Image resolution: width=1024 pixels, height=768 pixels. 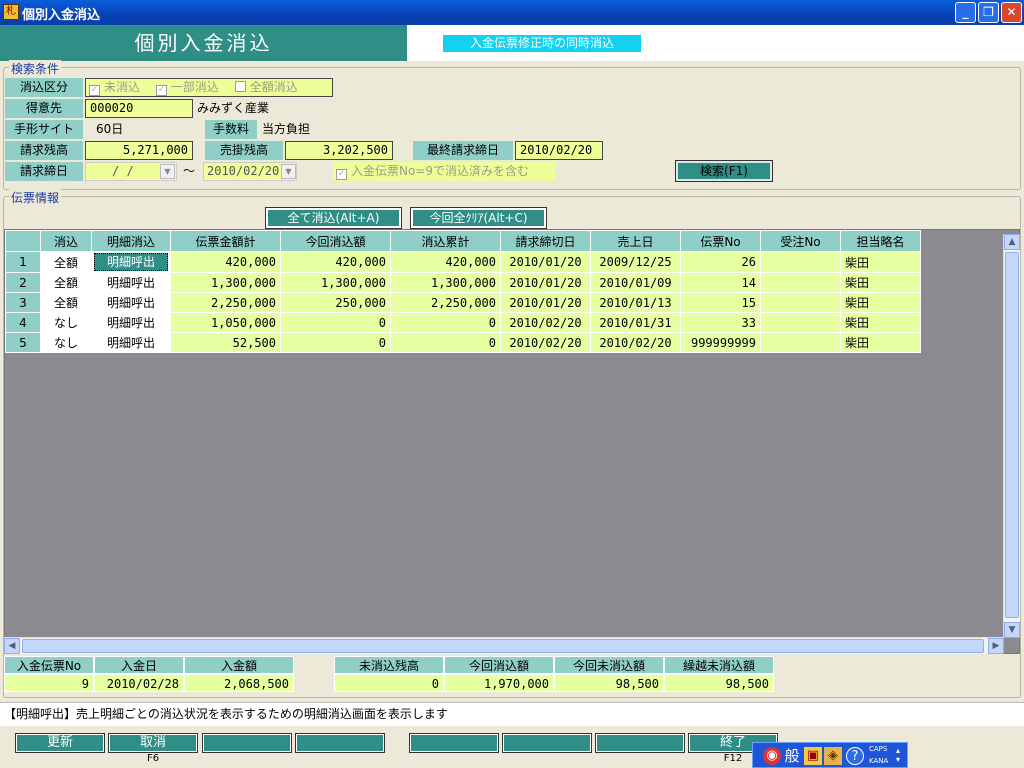 What do you see at coordinates (898, 755) in the screenshot?
I see `ime-options-icon: ▴ ▾` at bounding box center [898, 755].